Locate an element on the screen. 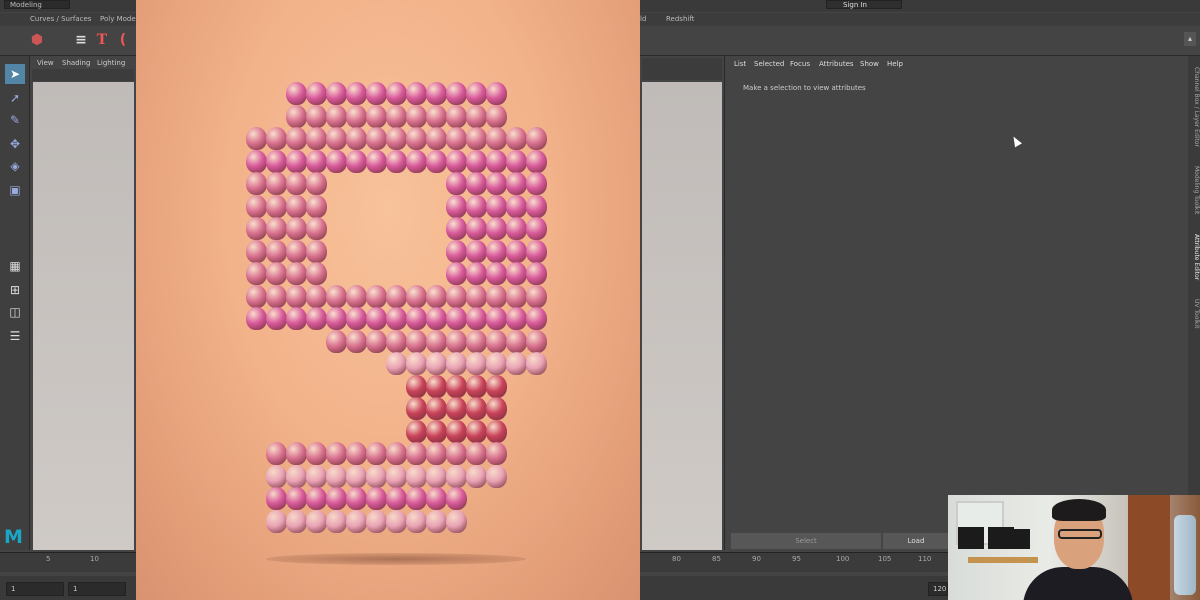 Image resolution: width=1200 pixels, height=600 pixels. tick-label: 80 is located at coordinates (676, 559).